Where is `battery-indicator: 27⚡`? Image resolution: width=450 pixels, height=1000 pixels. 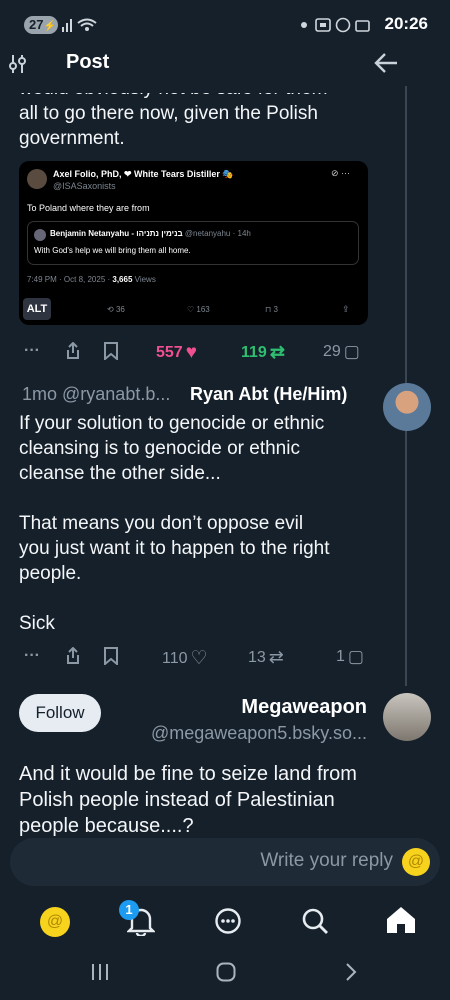 battery-indicator: 27⚡ is located at coordinates (41, 25).